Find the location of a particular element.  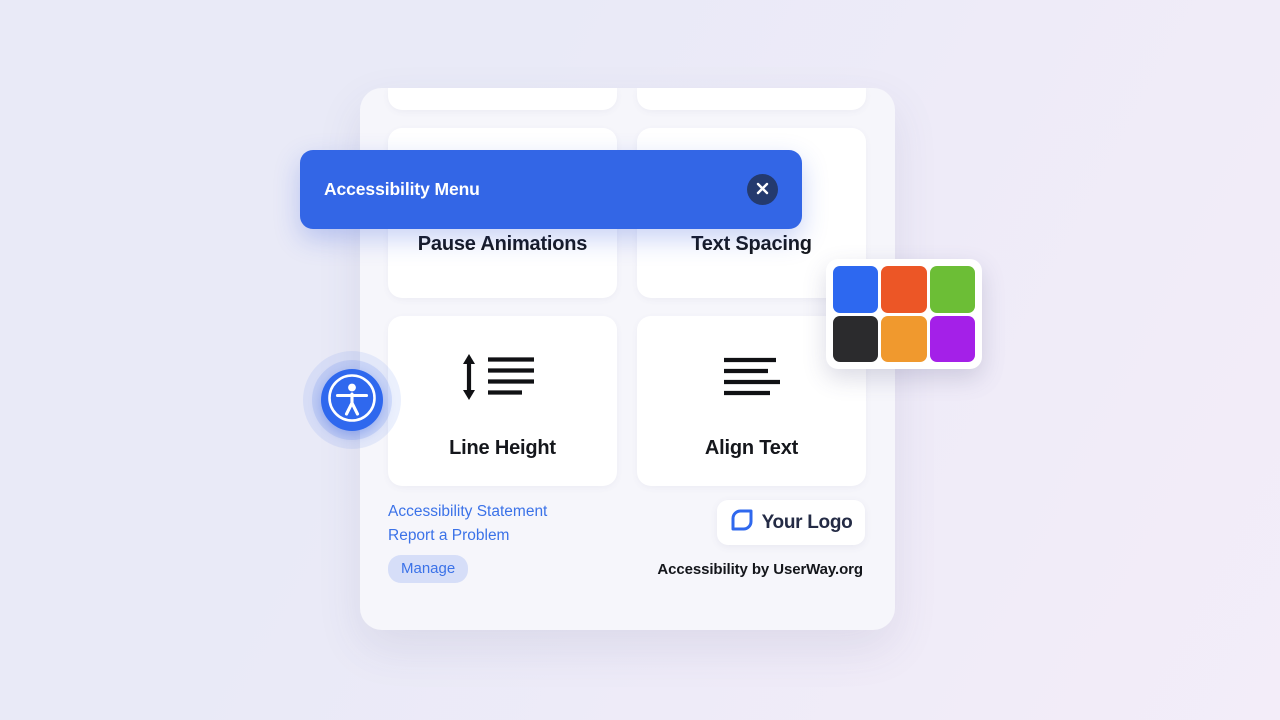

swatch-red is located at coordinates (904, 289).